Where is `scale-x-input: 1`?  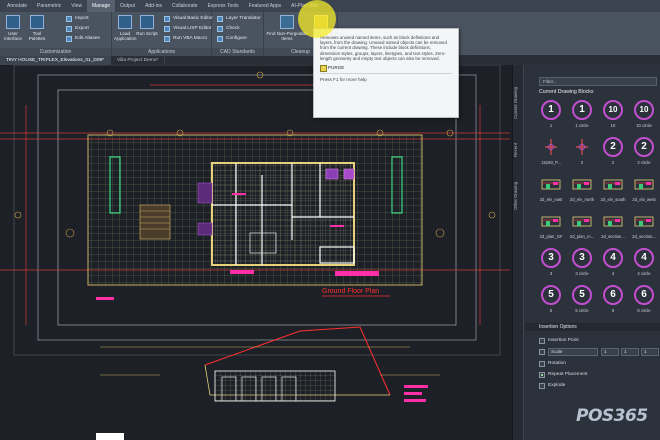 scale-x-input: 1 is located at coordinates (610, 352).